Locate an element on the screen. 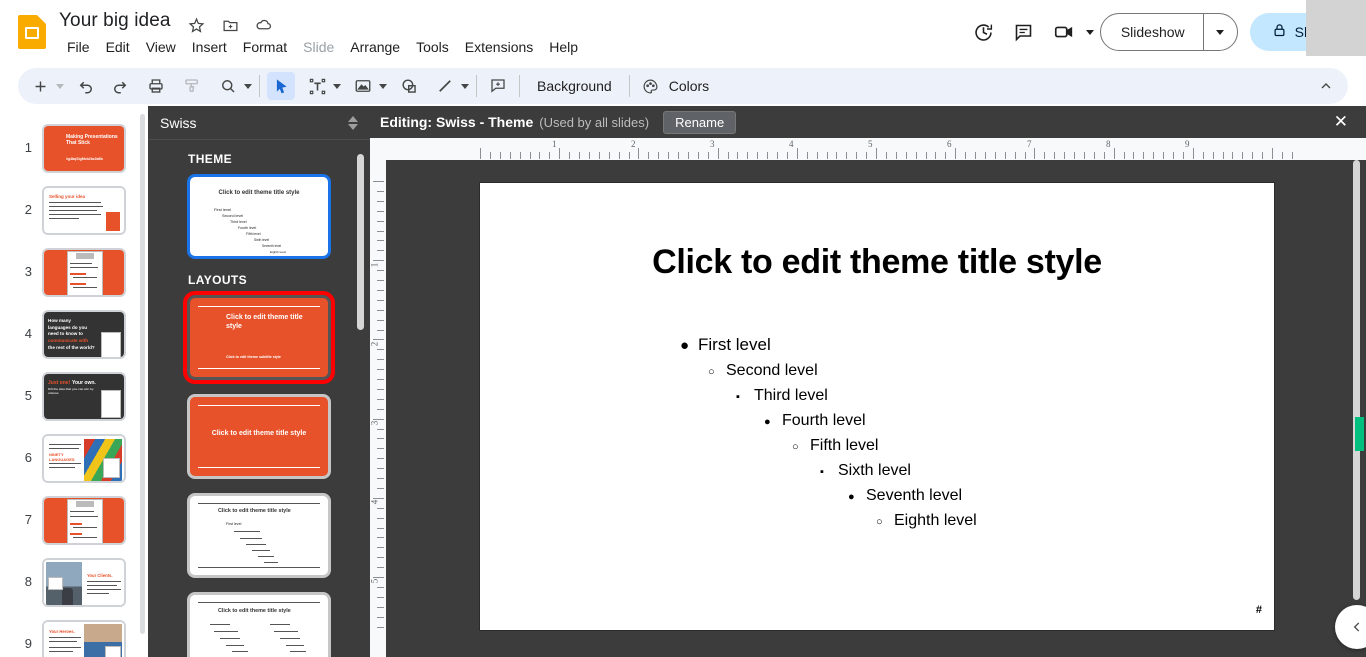 The width and height of the screenshot is (1366, 657). redo-button is located at coordinates (120, 86).